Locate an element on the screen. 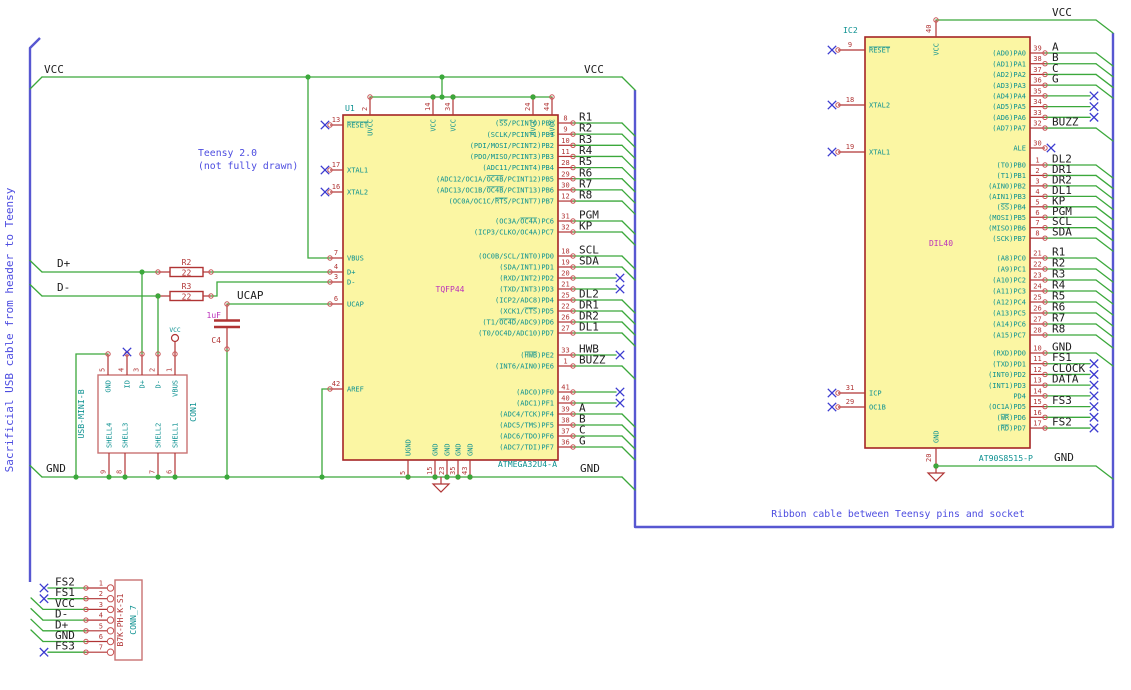 The image size is (1131, 690). pin-name: (T1/OC4D/ADC9)PD6 is located at coordinates (518, 323).